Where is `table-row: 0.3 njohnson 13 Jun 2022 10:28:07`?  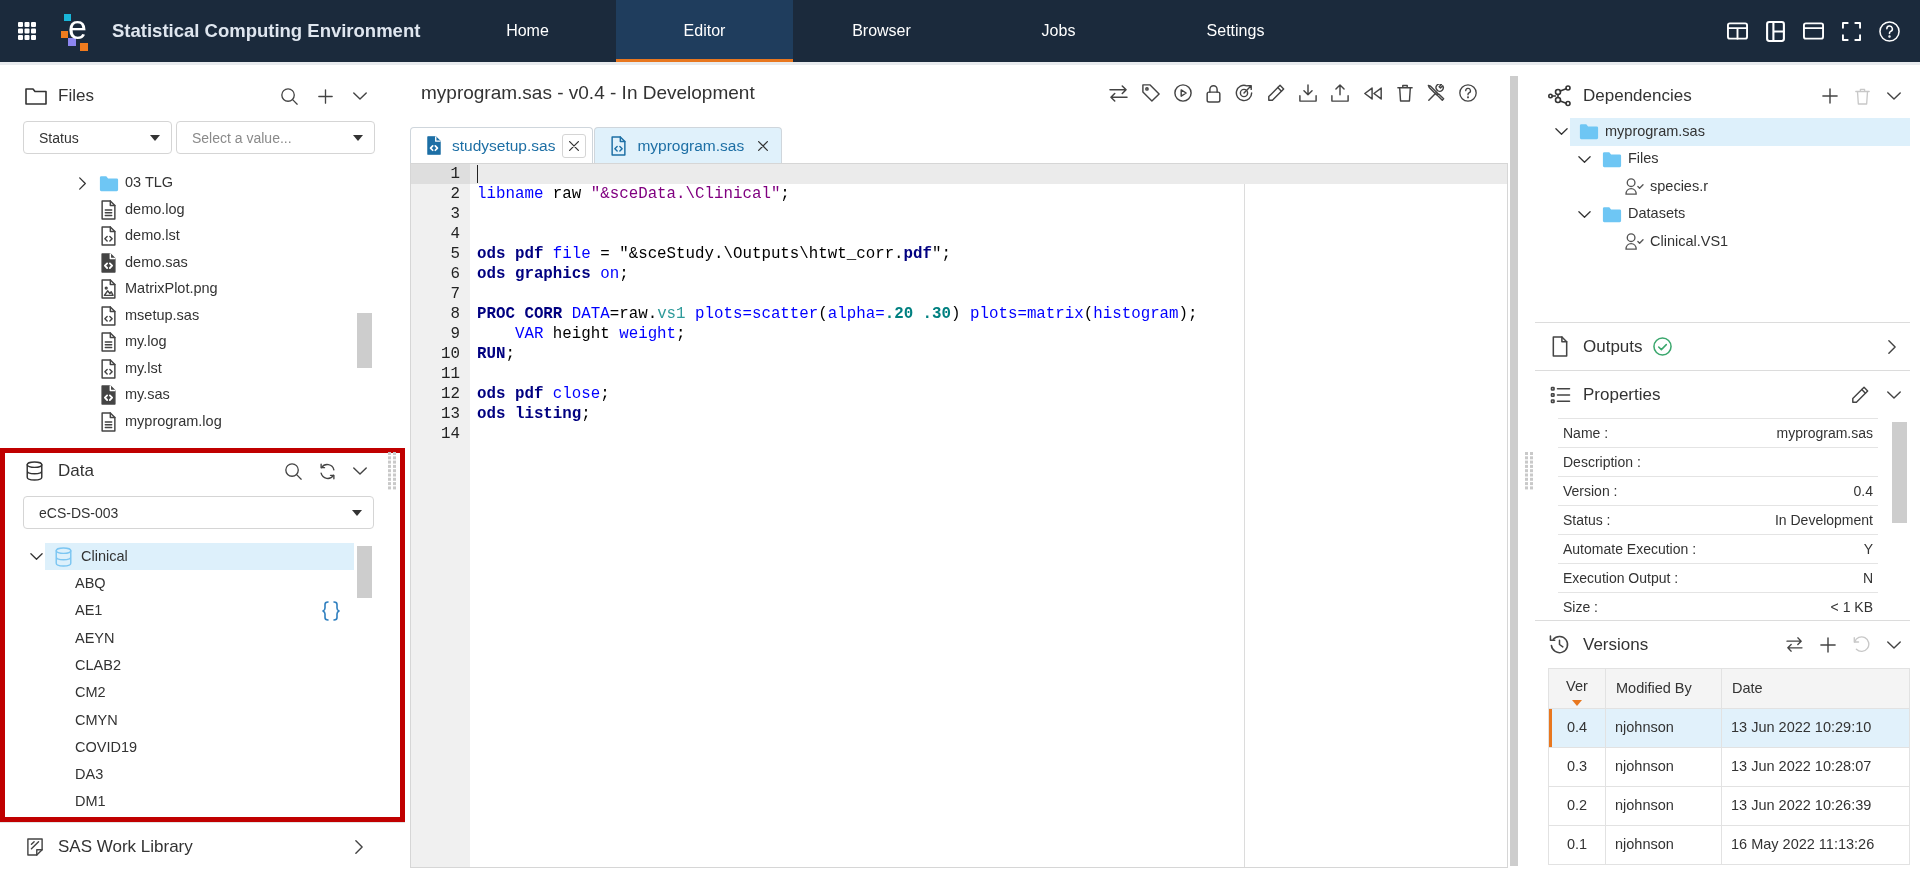 table-row: 0.3 njohnson 13 Jun 2022 10:28:07 is located at coordinates (1729, 767).